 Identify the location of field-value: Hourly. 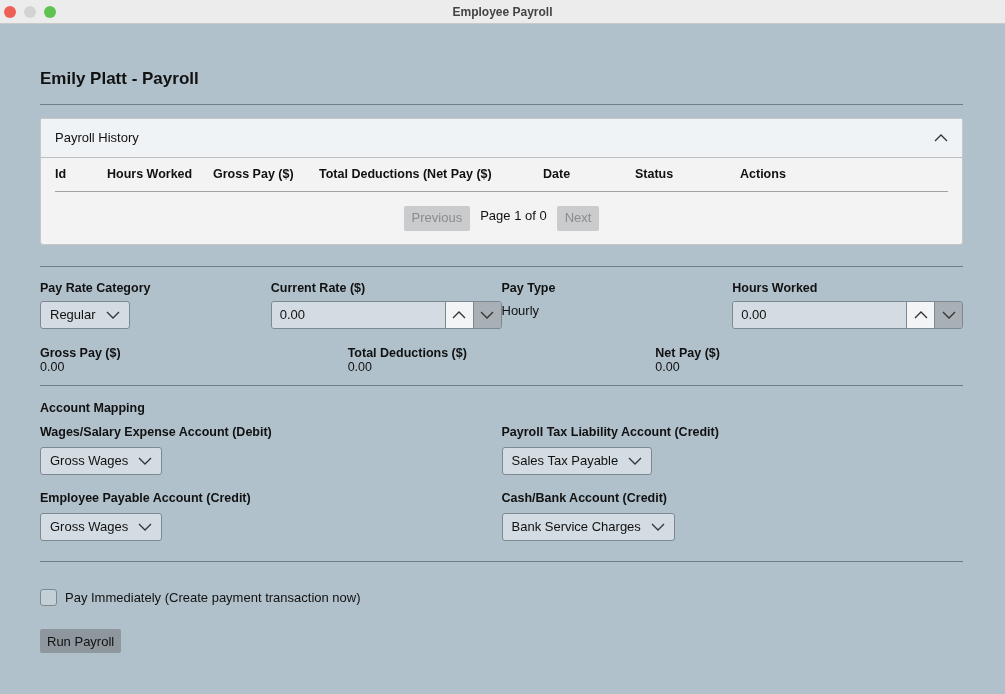
(520, 310).